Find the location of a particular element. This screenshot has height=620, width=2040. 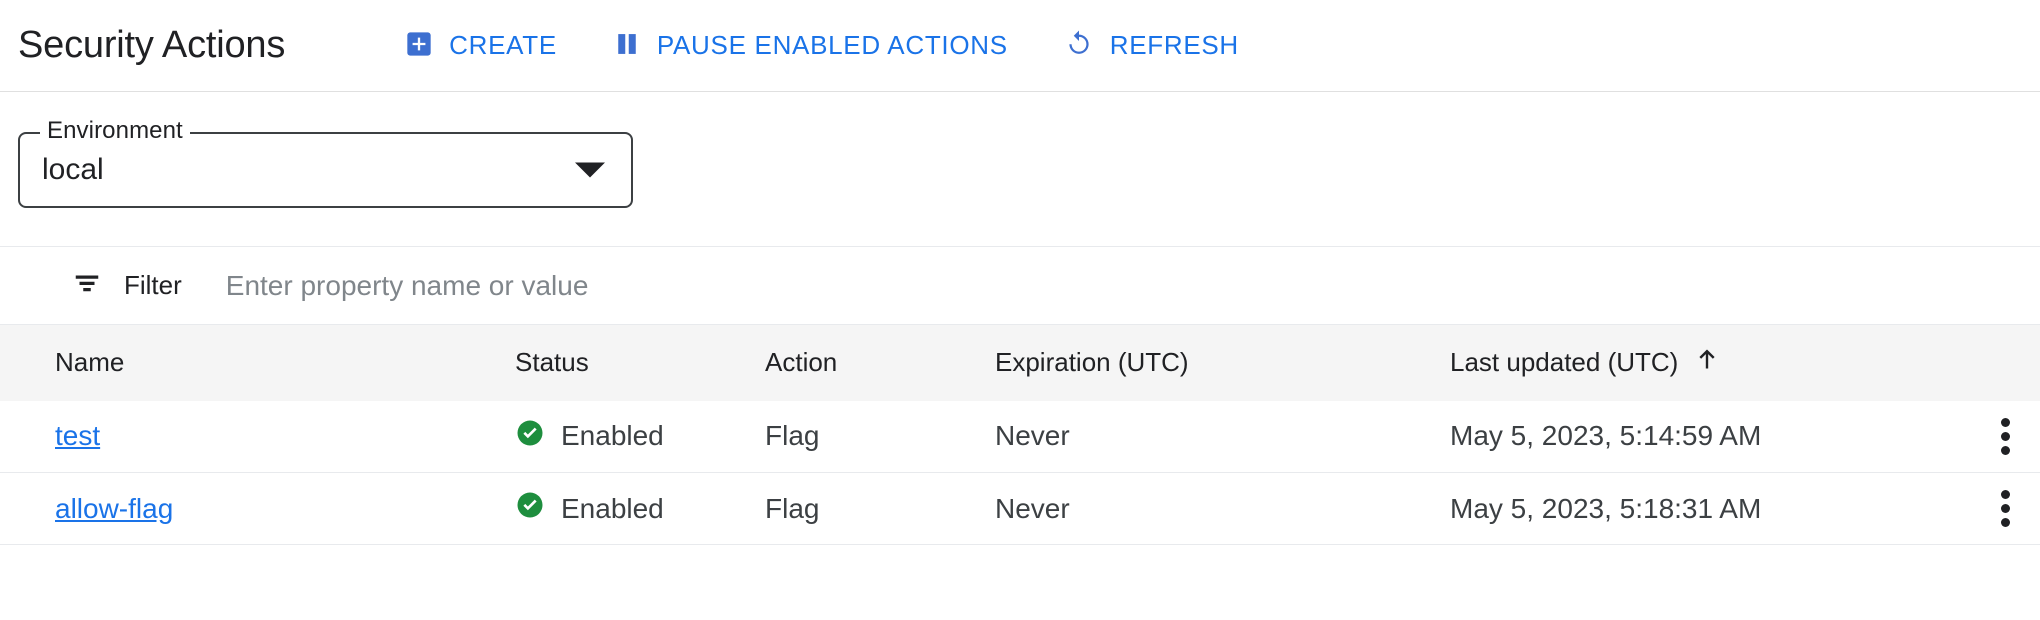

column-header-name-label: Name is located at coordinates (90, 362).